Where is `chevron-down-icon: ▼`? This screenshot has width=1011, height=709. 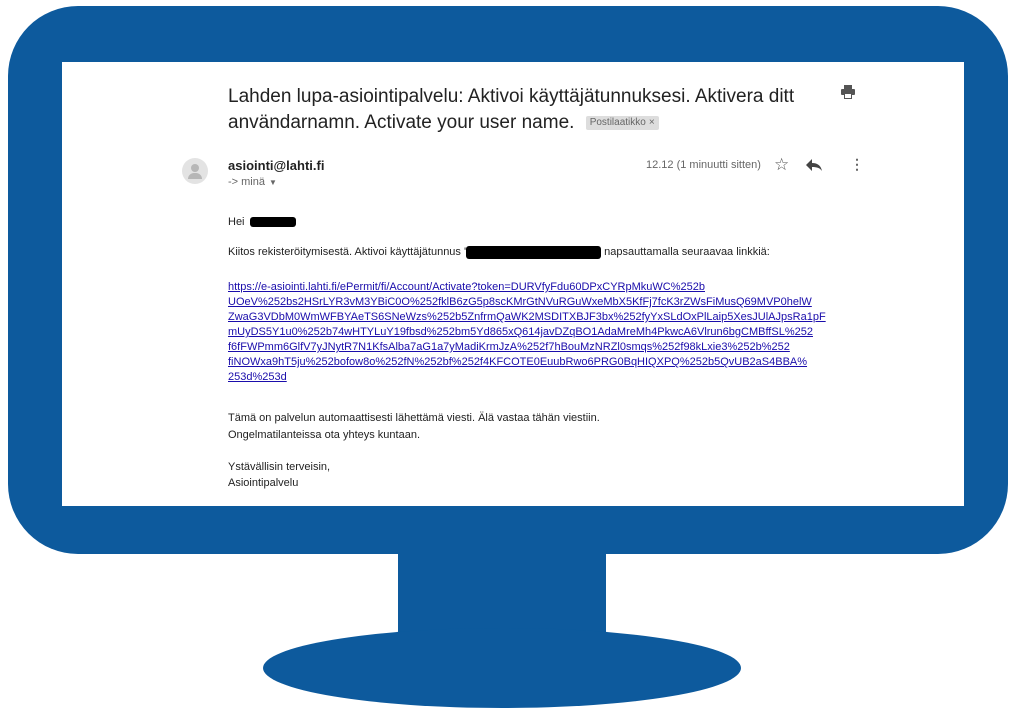 chevron-down-icon: ▼ is located at coordinates (273, 182).